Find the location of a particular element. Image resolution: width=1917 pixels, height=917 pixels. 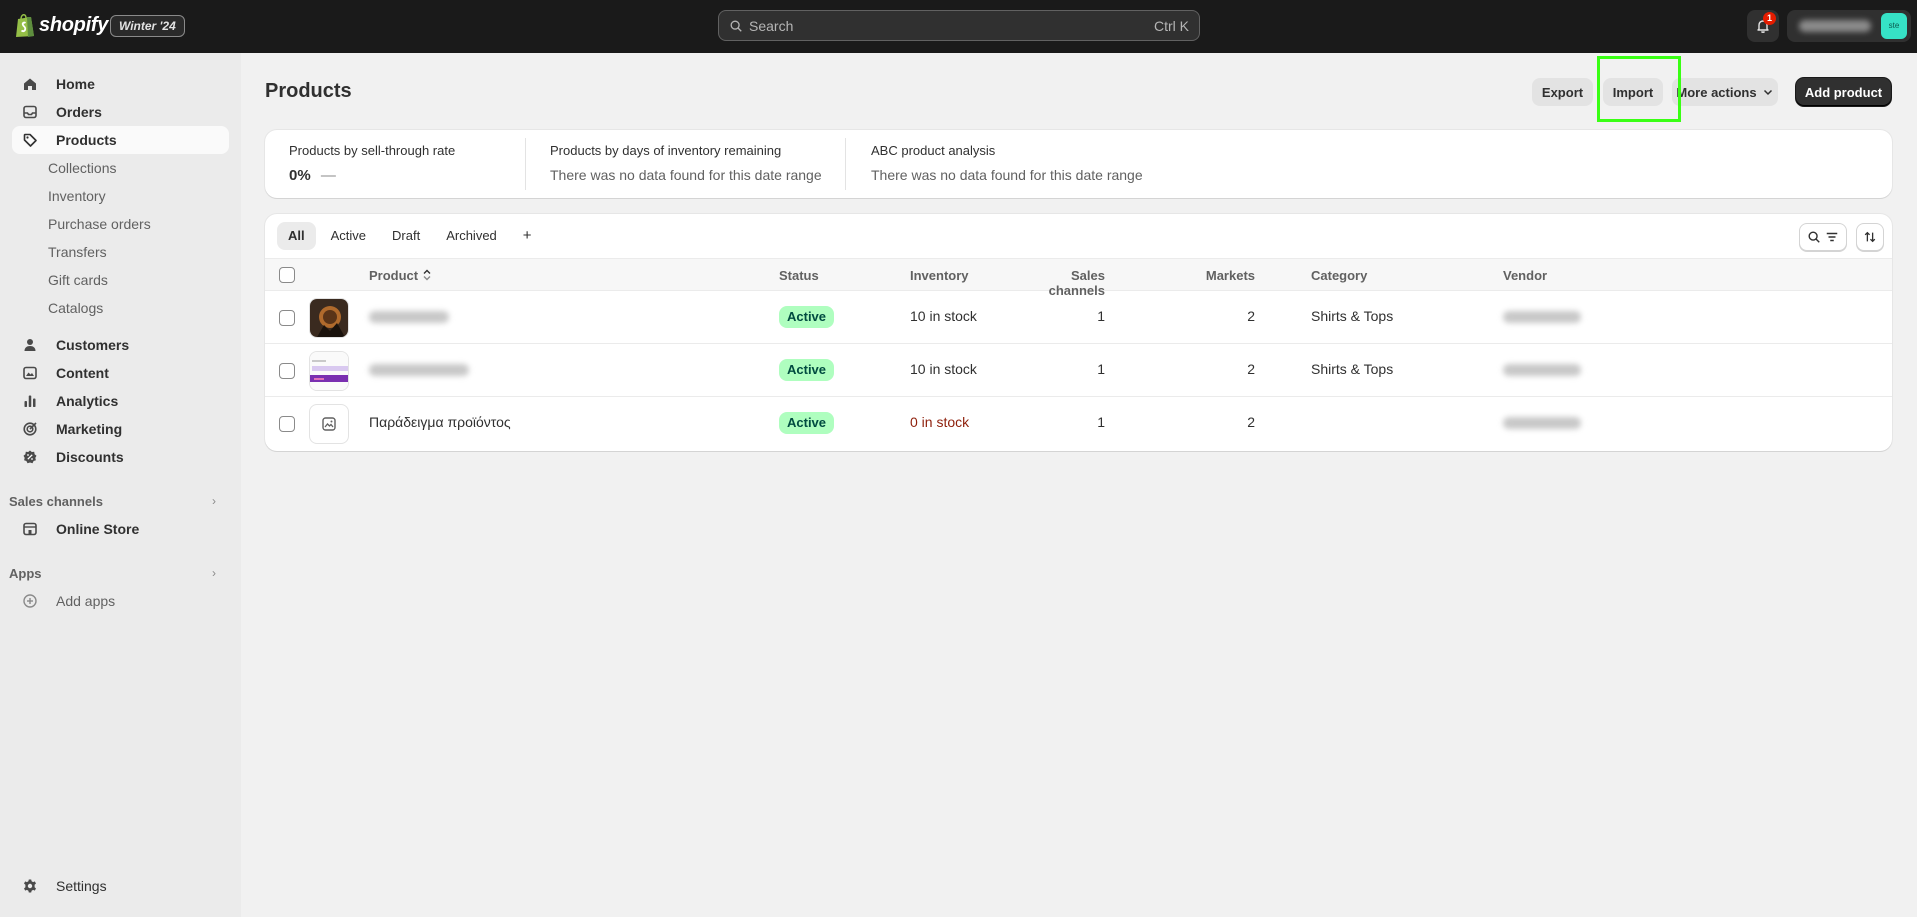

search-icon is located at coordinates (1814, 237).